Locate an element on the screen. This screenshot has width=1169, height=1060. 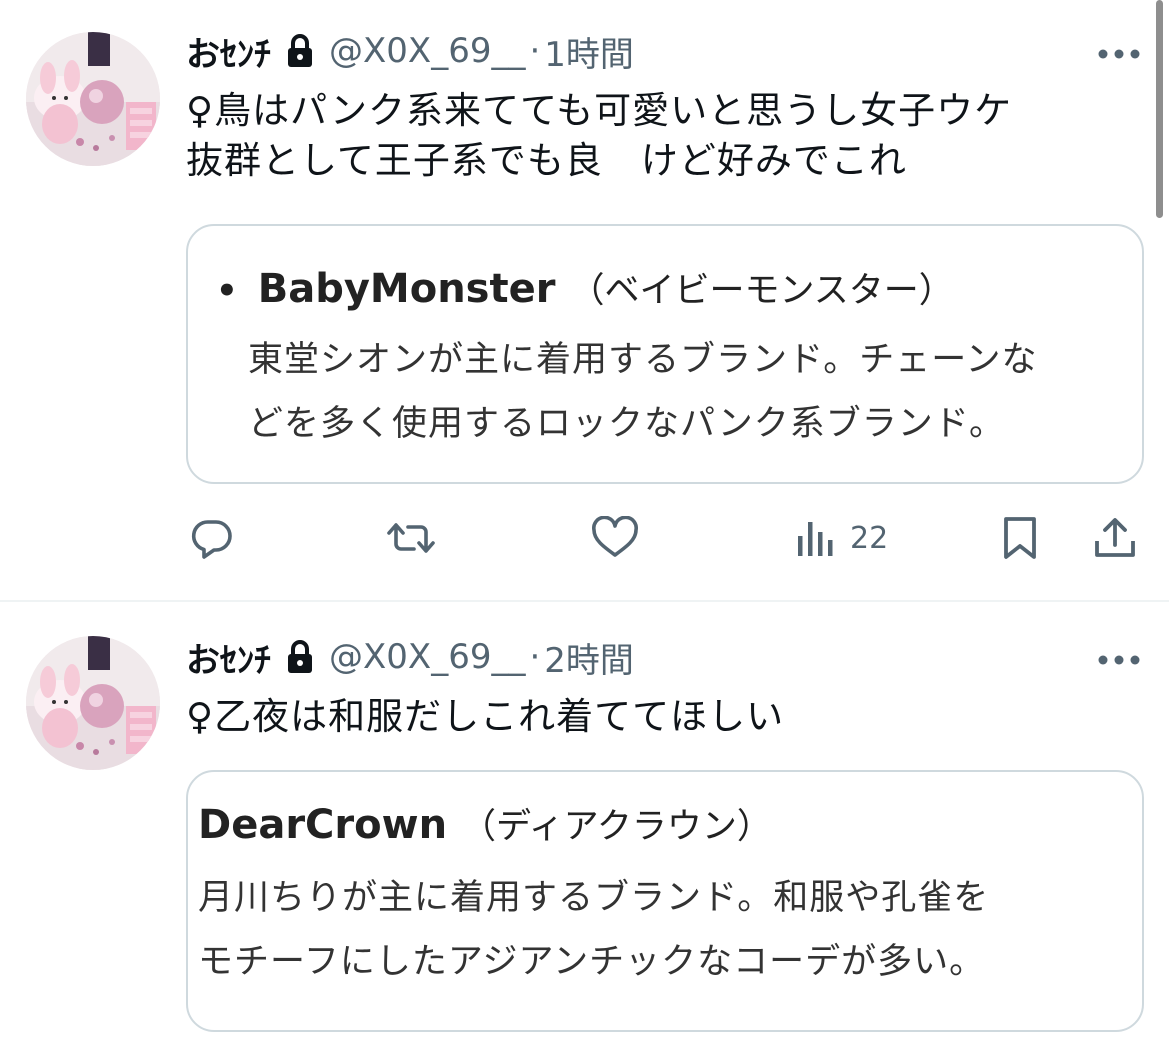
card-title-row: • BabyMonster （ベイビーモンスター） is located at coordinates (585, 287).